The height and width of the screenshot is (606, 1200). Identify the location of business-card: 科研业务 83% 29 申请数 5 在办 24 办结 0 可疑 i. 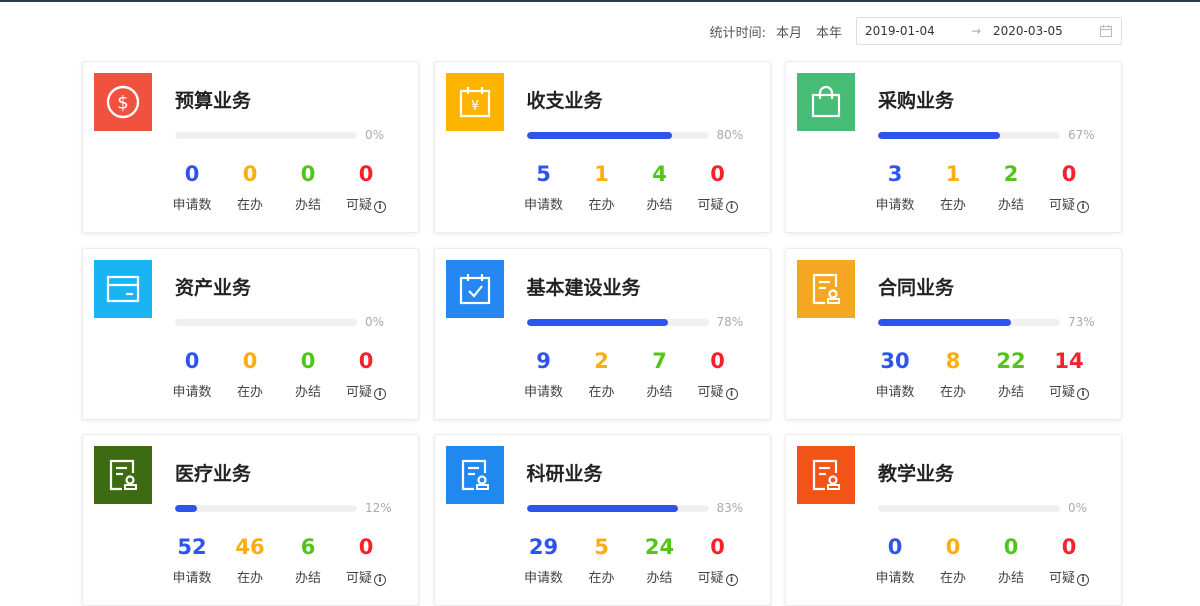
(602, 520).